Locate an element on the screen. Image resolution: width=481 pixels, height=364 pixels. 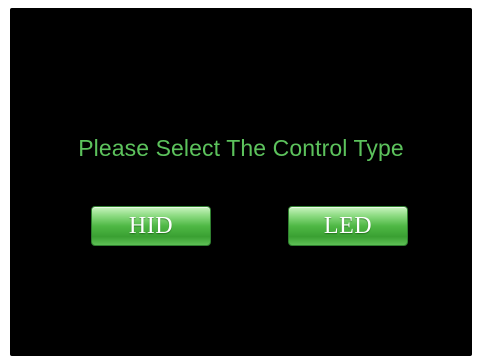
led-button: LED is located at coordinates (348, 226).